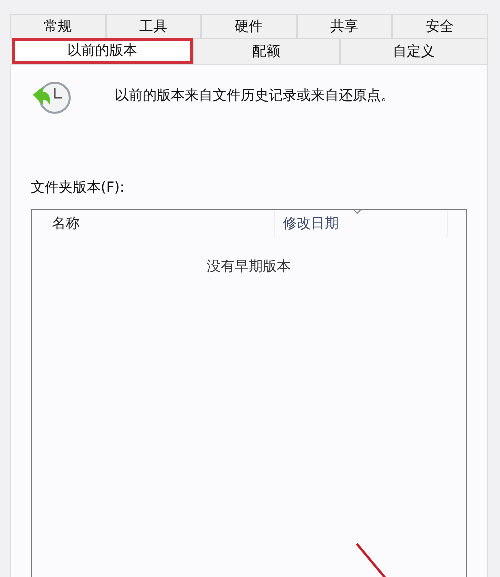 This screenshot has width=500, height=577. What do you see at coordinates (372, 559) in the screenshot?
I see `annotation-line` at bounding box center [372, 559].